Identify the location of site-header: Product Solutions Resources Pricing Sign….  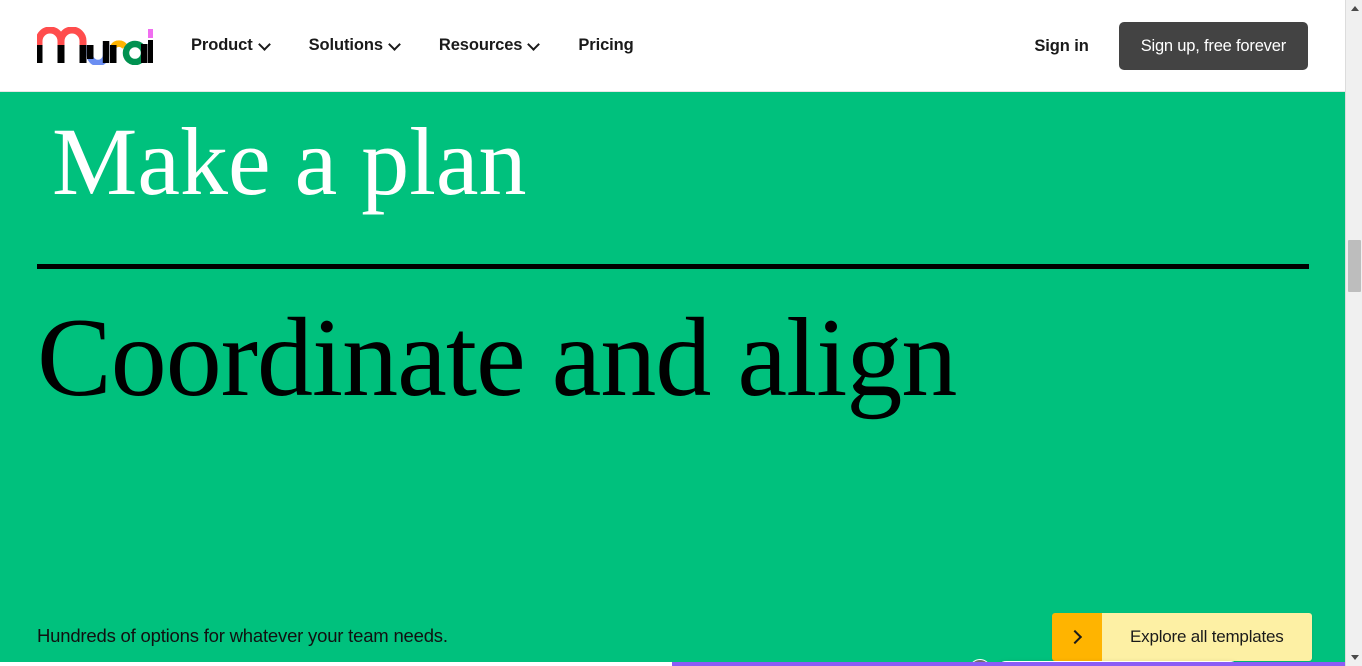
(672, 46).